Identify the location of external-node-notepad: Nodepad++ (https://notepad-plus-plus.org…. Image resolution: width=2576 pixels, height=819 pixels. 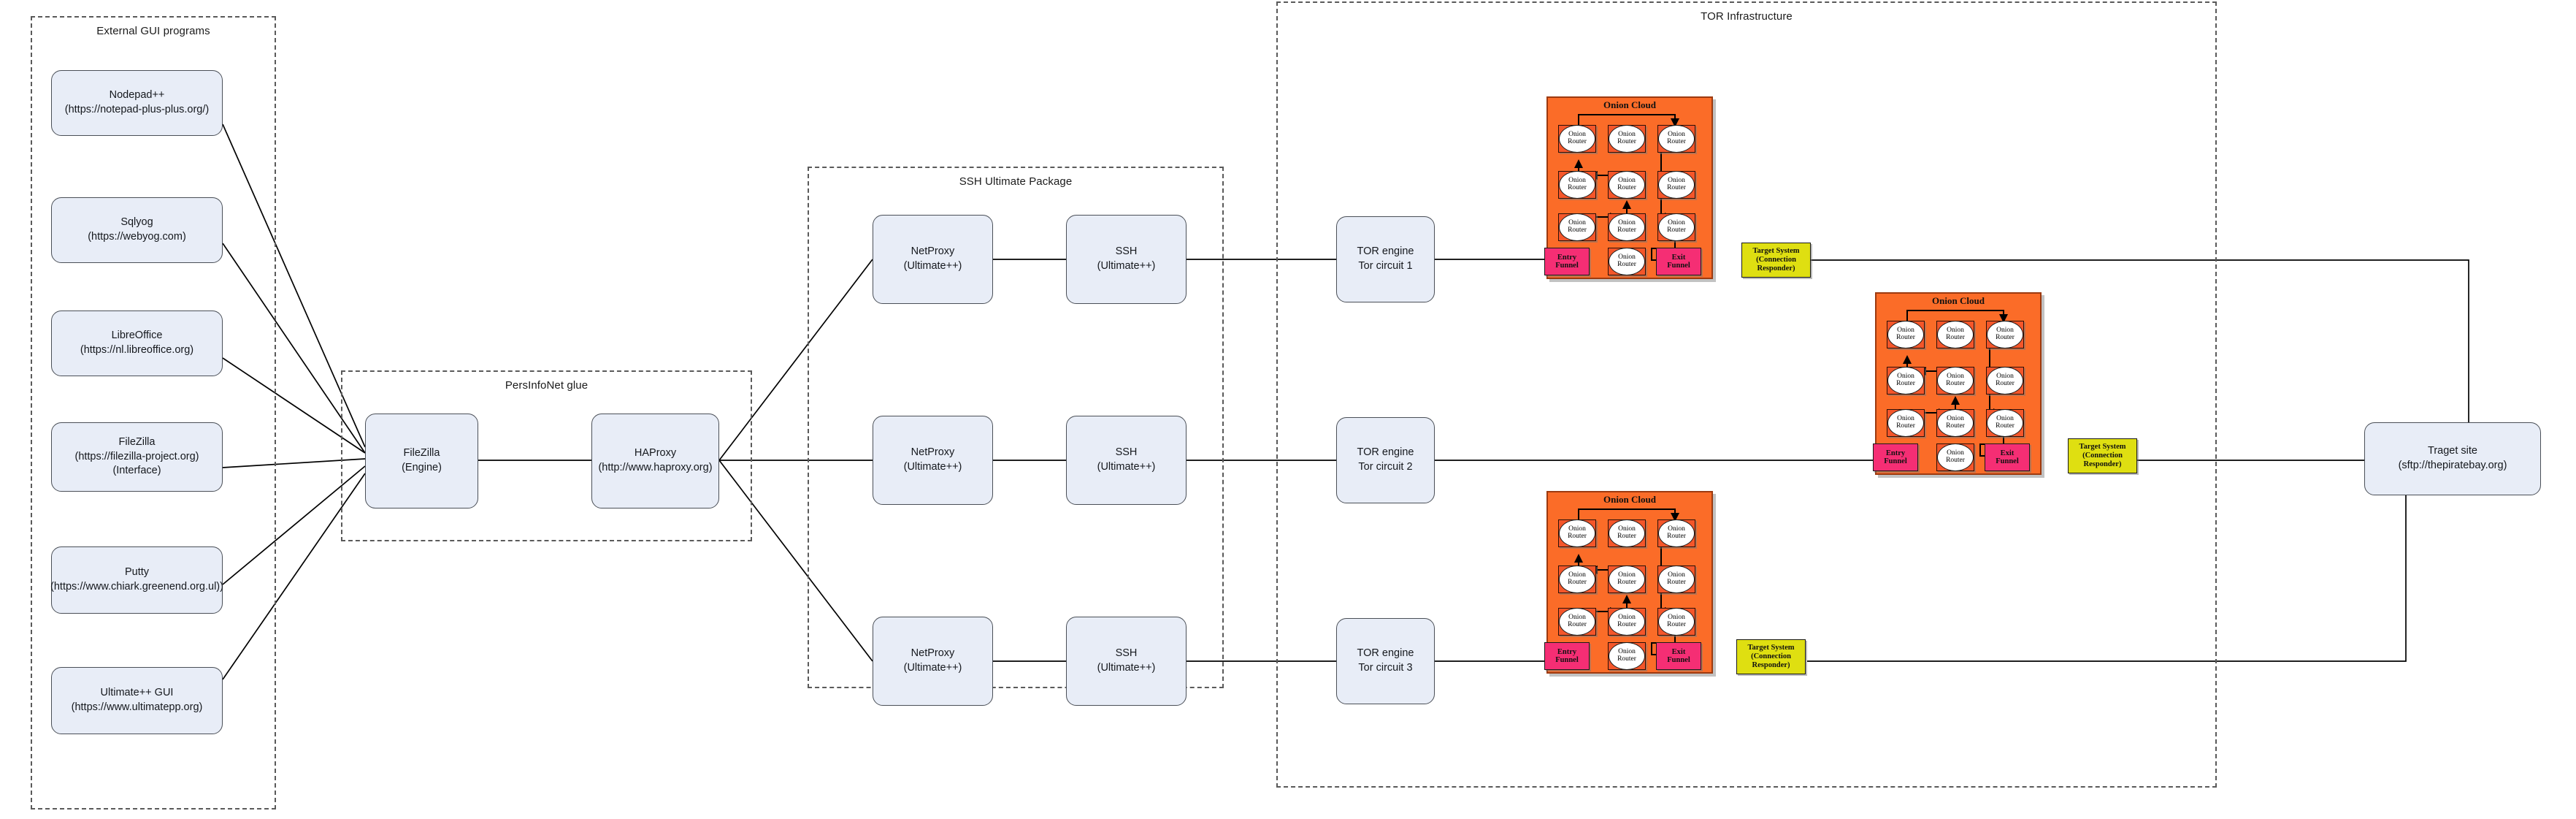
(137, 103).